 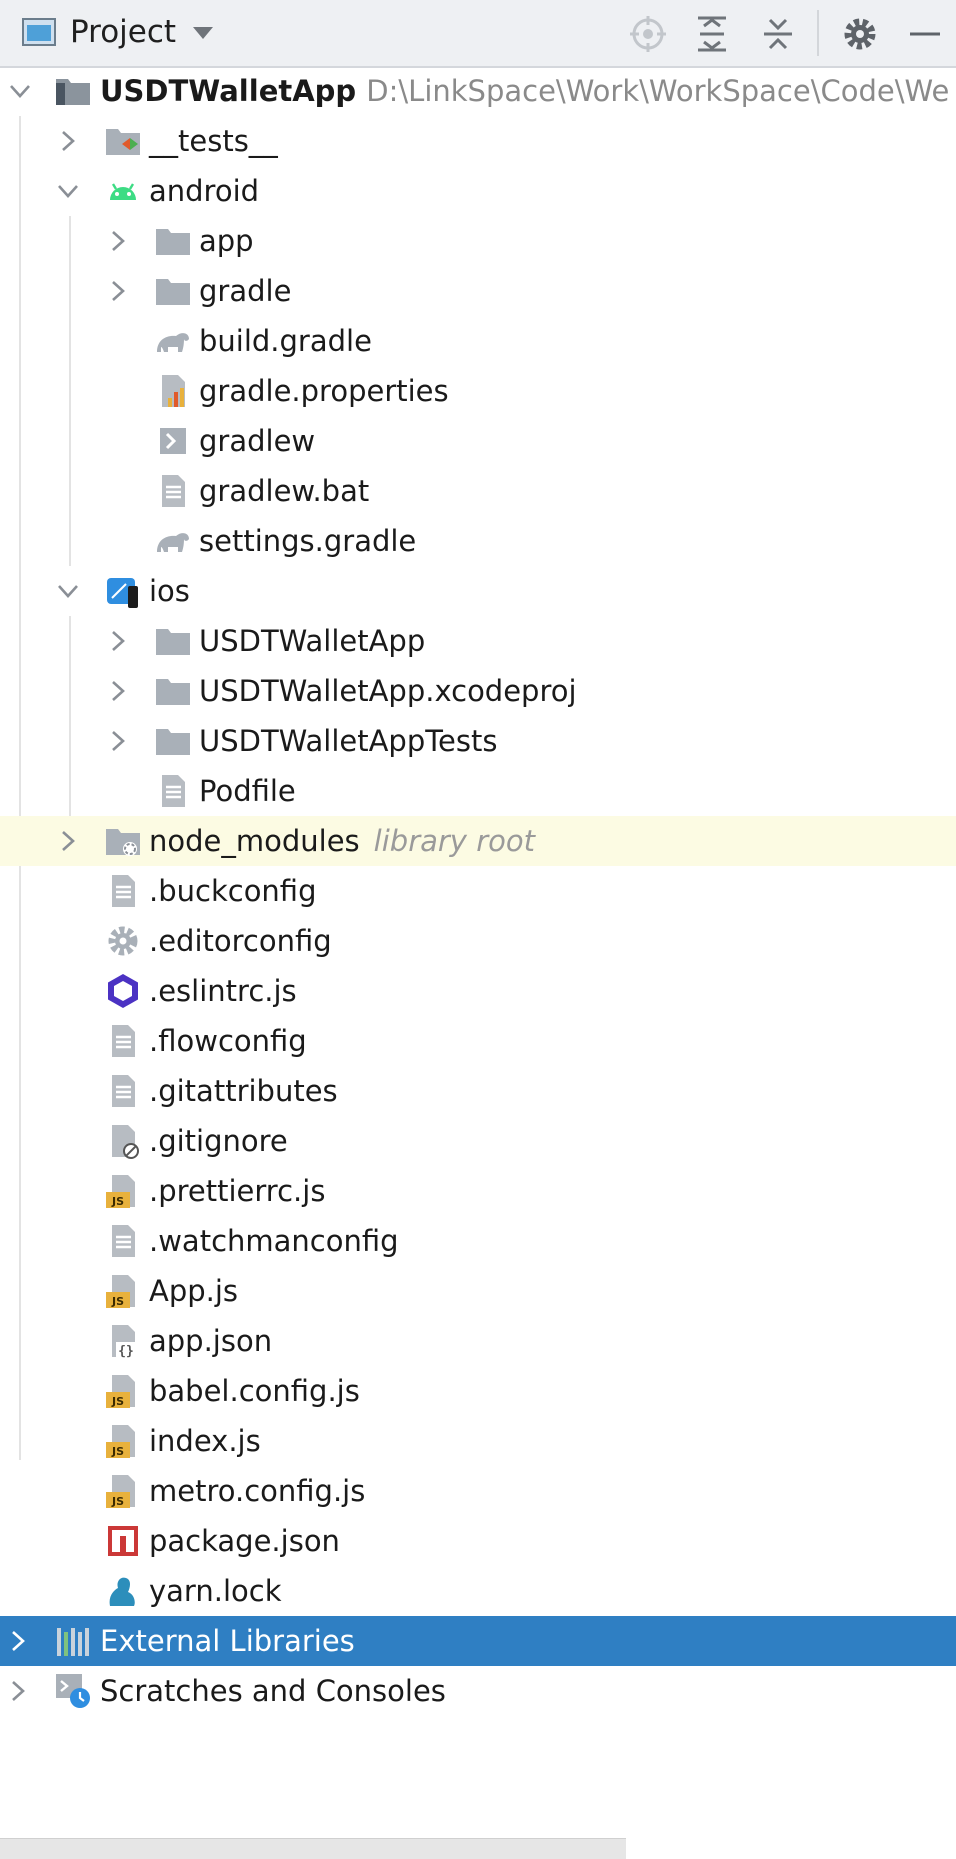 What do you see at coordinates (218, 1141) in the screenshot?
I see `gitignore-label: .gitignore` at bounding box center [218, 1141].